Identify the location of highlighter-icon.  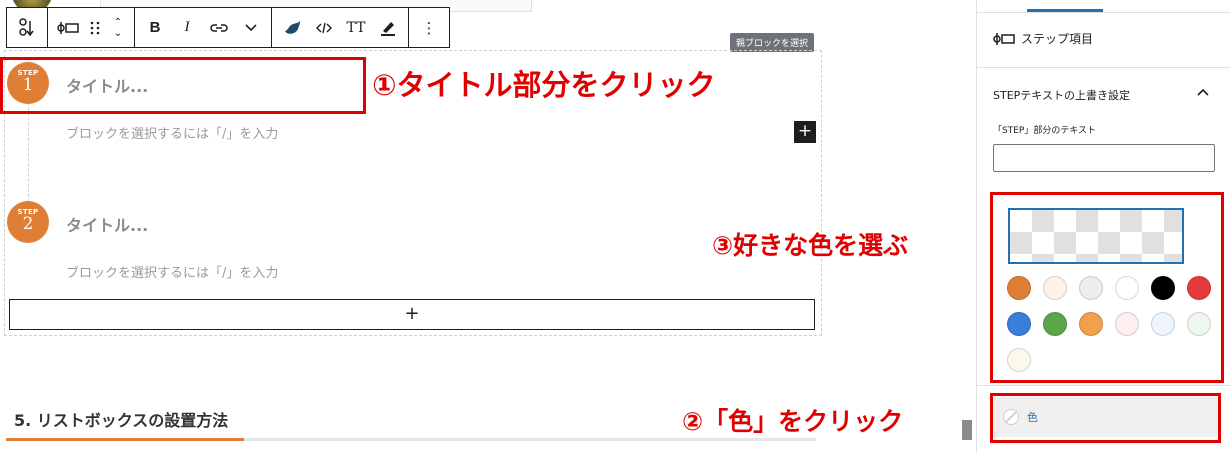
(388, 27).